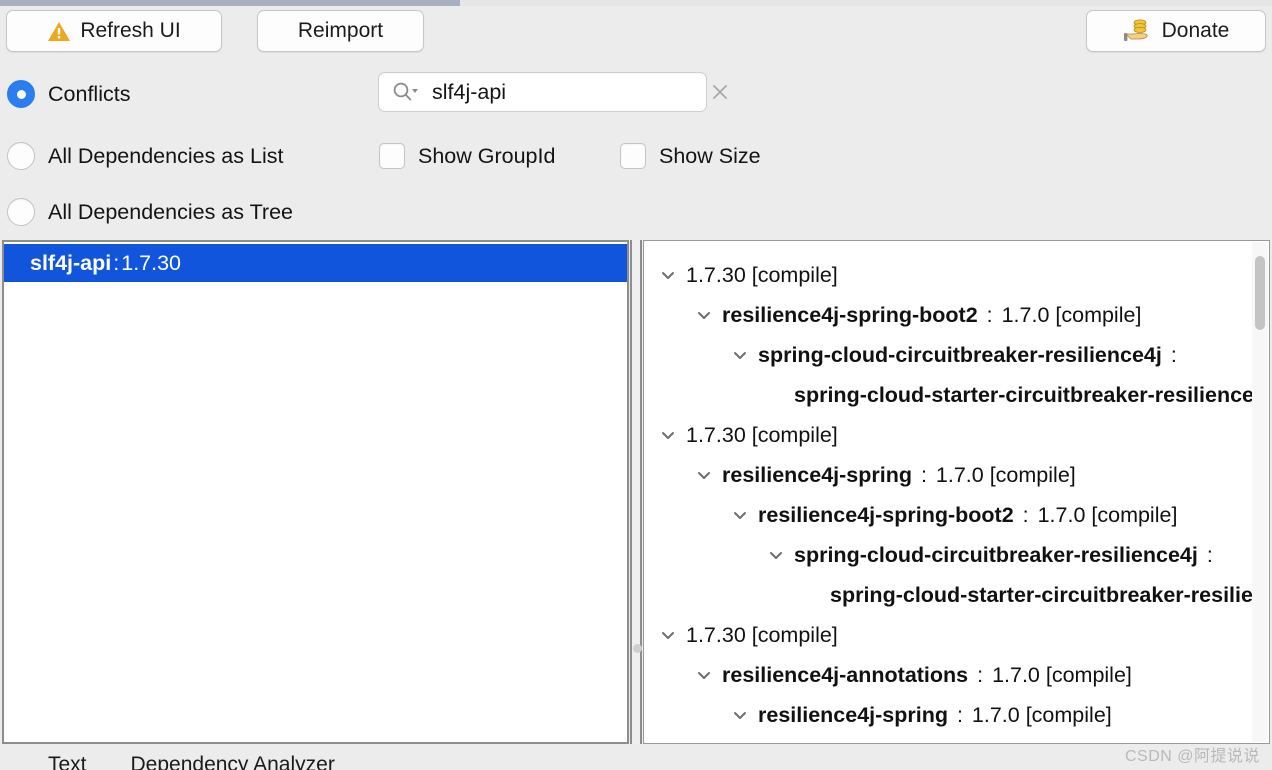 This screenshot has width=1272, height=770. I want to click on radio-all-tree-indicator, so click(21, 212).